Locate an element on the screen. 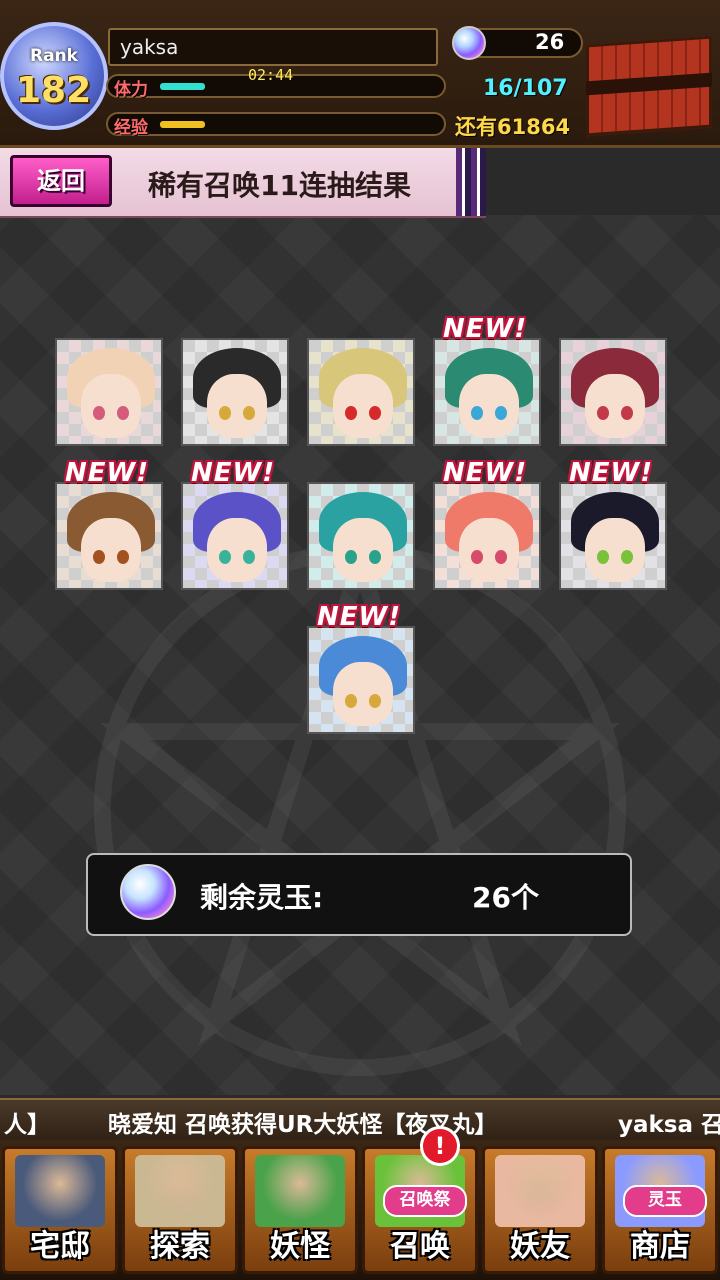 The height and width of the screenshot is (1280, 720). treasure-chest-icon is located at coordinates (649, 86).